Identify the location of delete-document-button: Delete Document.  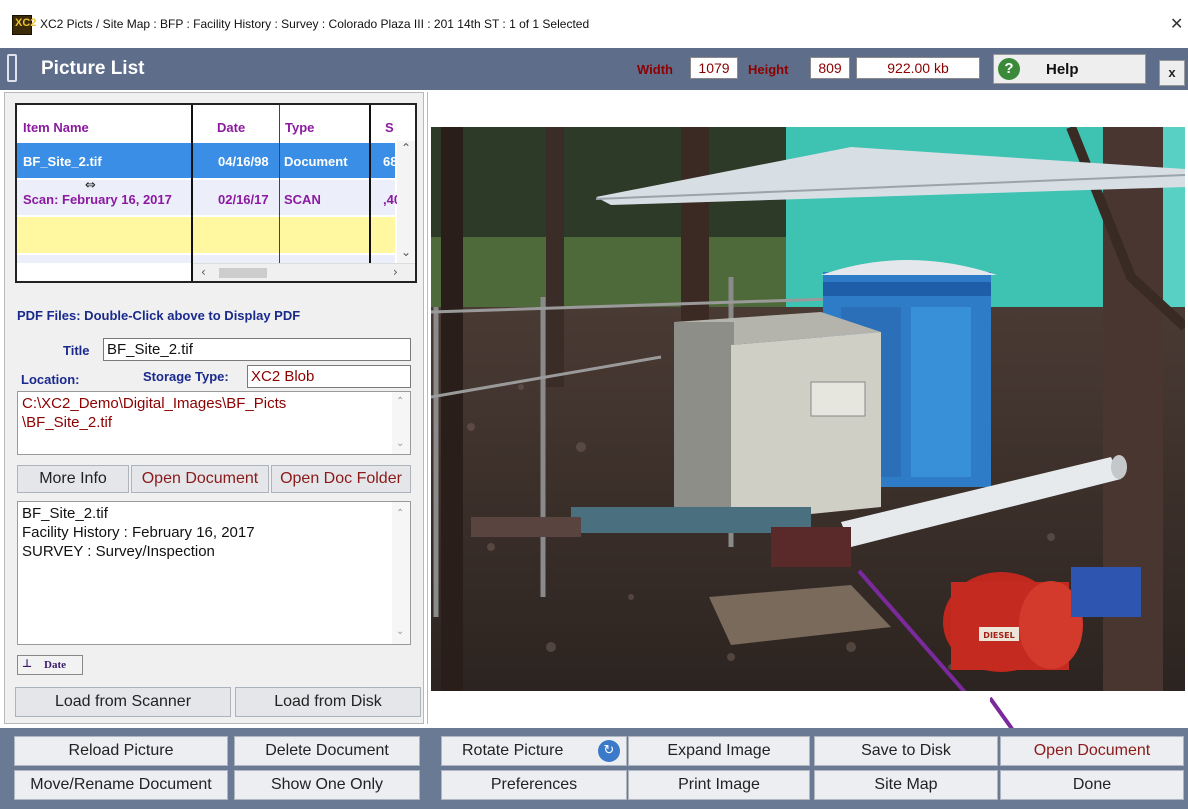
(327, 751).